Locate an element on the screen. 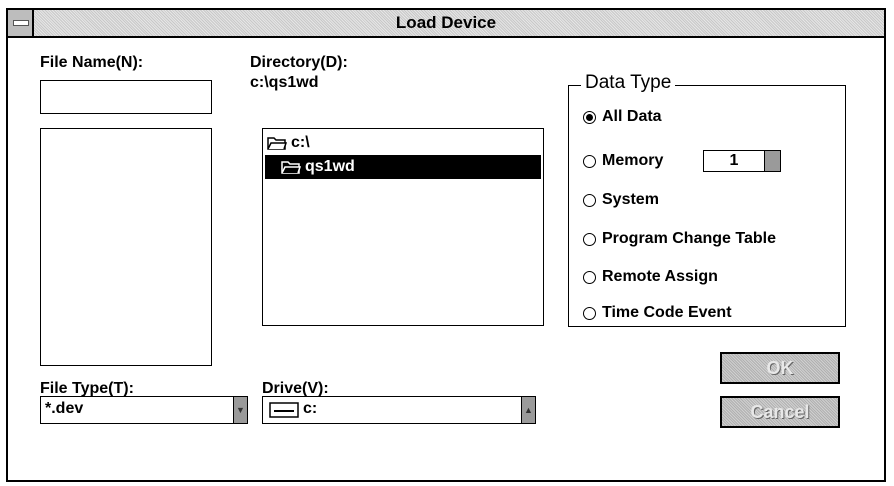 Image resolution: width=894 pixels, height=486 pixels. dropdown-arrow-icon: ▼ is located at coordinates (240, 410).